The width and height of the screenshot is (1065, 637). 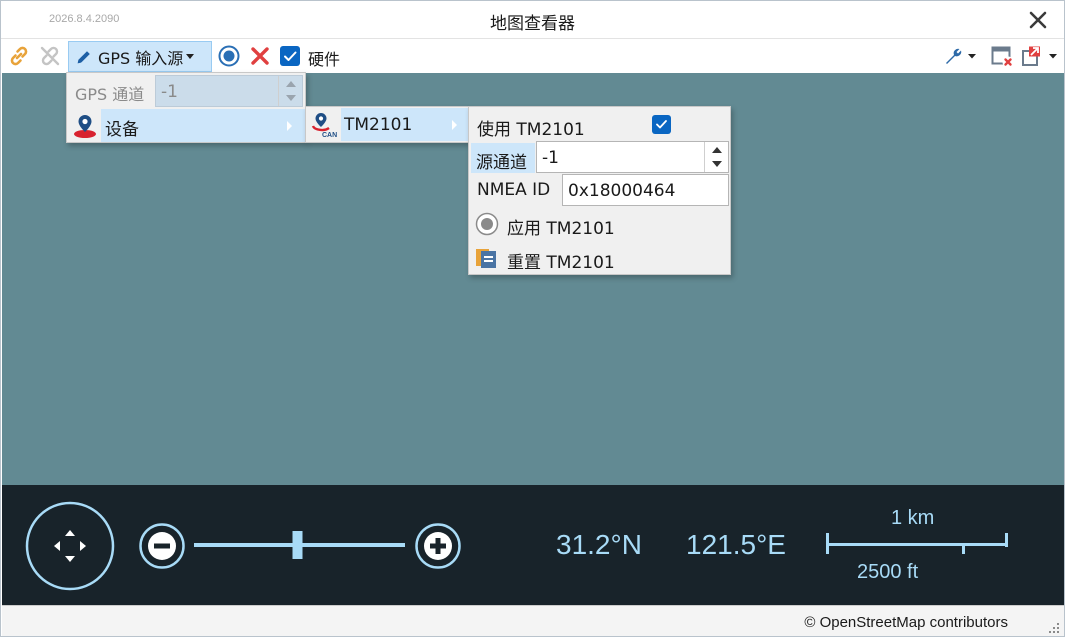 I want to click on hardware-checkbox, so click(x=290, y=56).